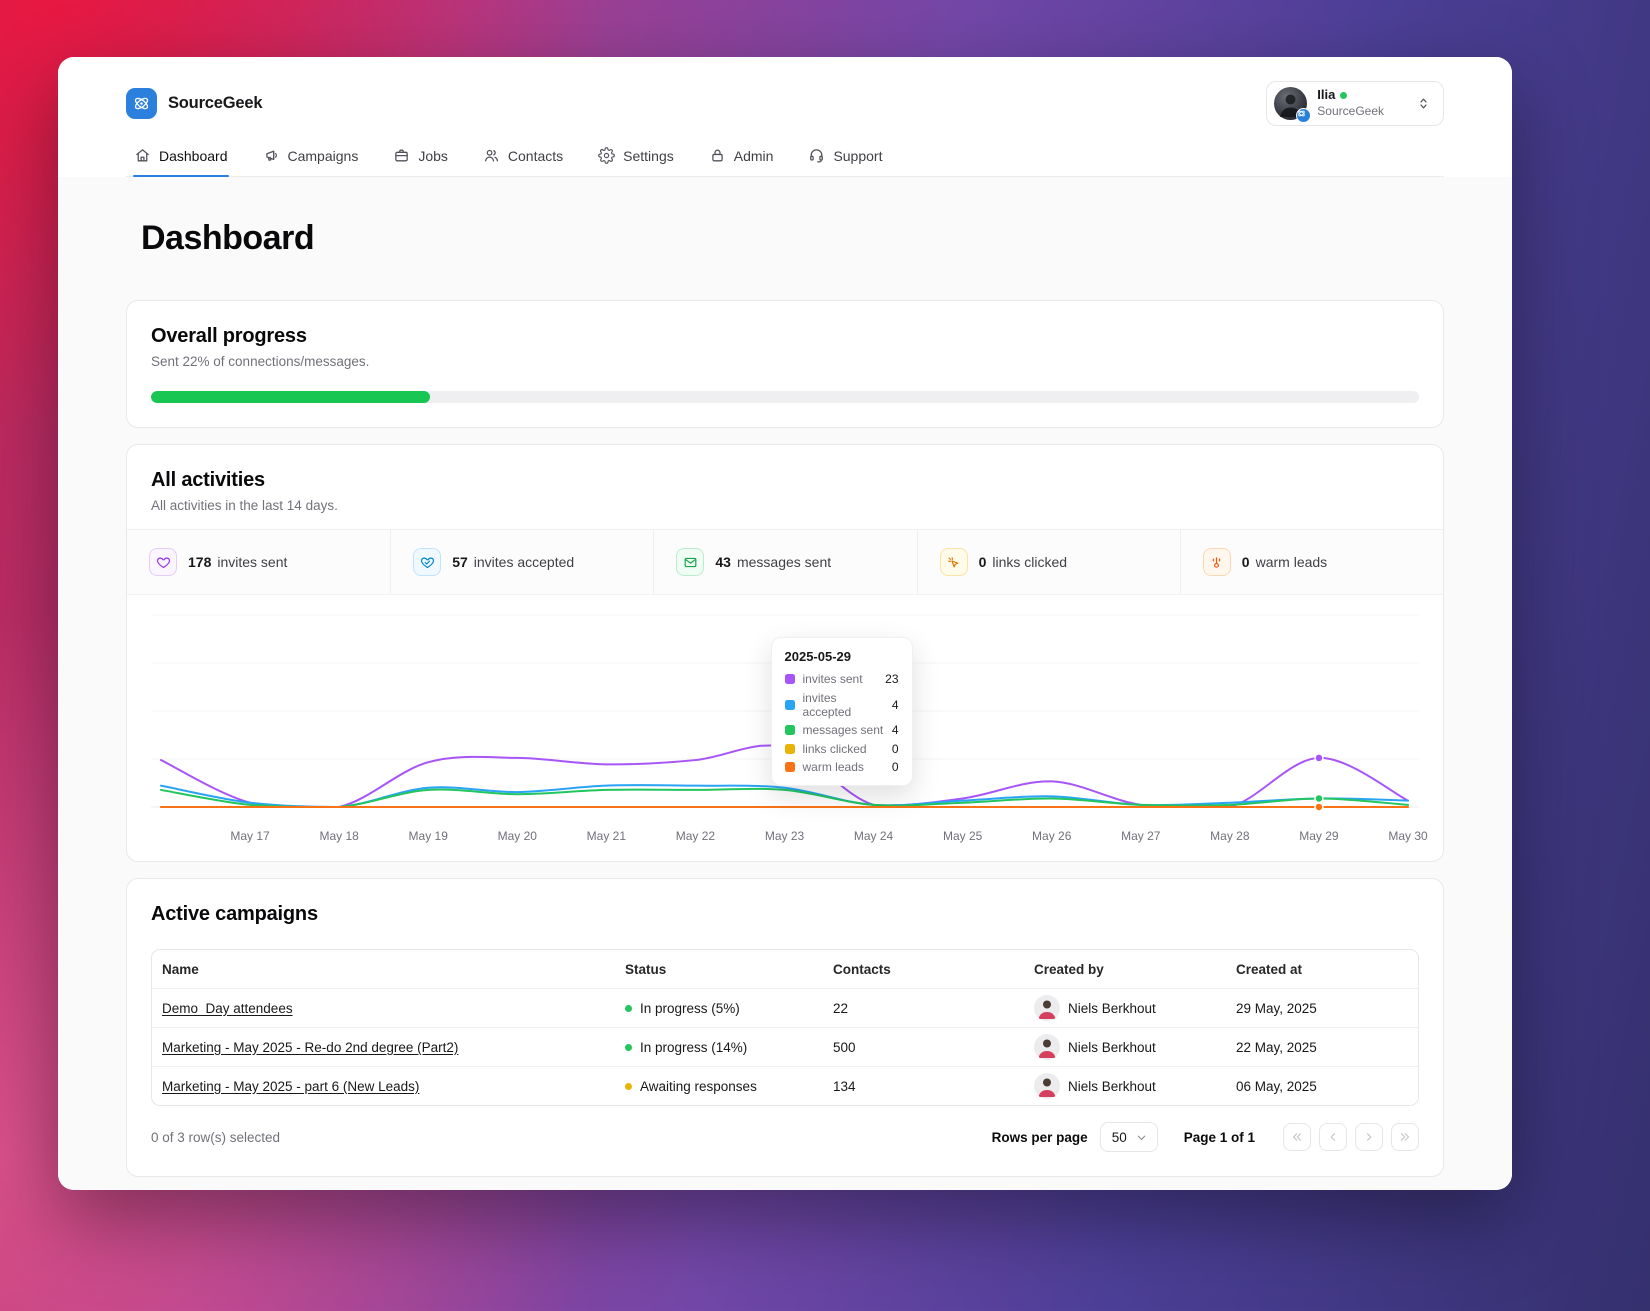  I want to click on invite-heart-icon, so click(163, 562).